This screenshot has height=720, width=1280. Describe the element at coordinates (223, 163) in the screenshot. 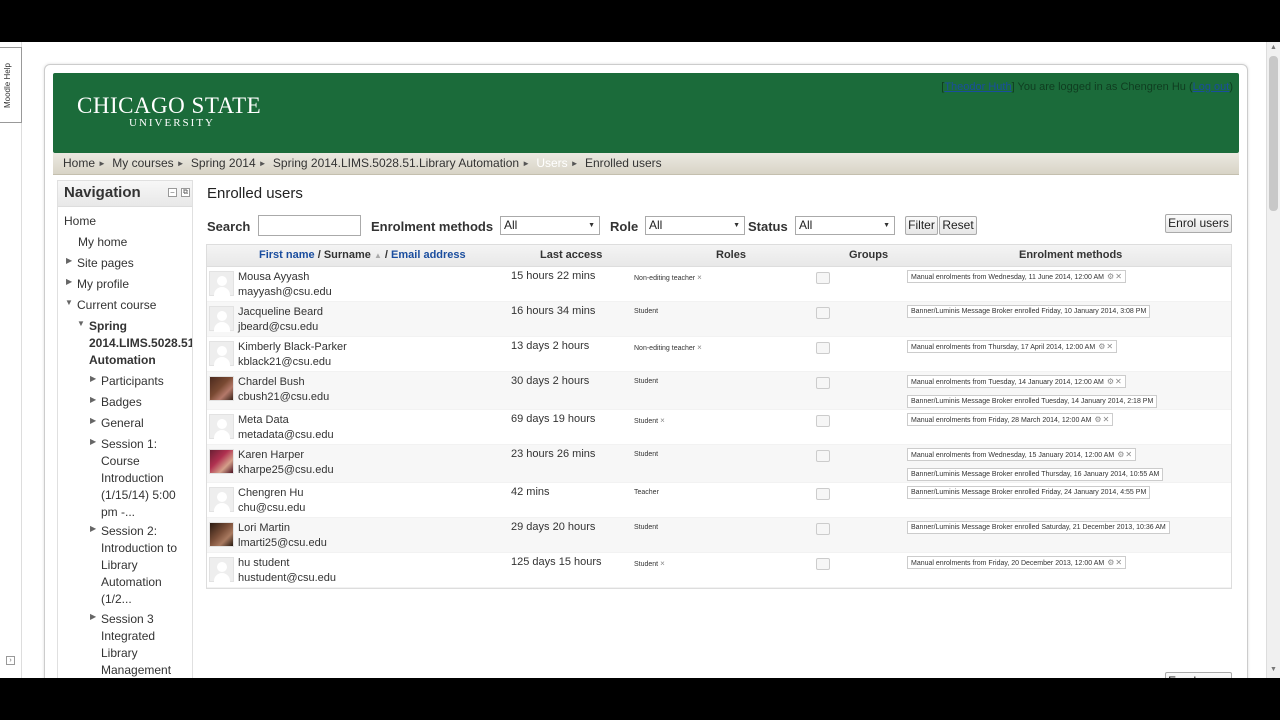

I see `breadcrumb-spring-2014: Spring 2014` at that location.